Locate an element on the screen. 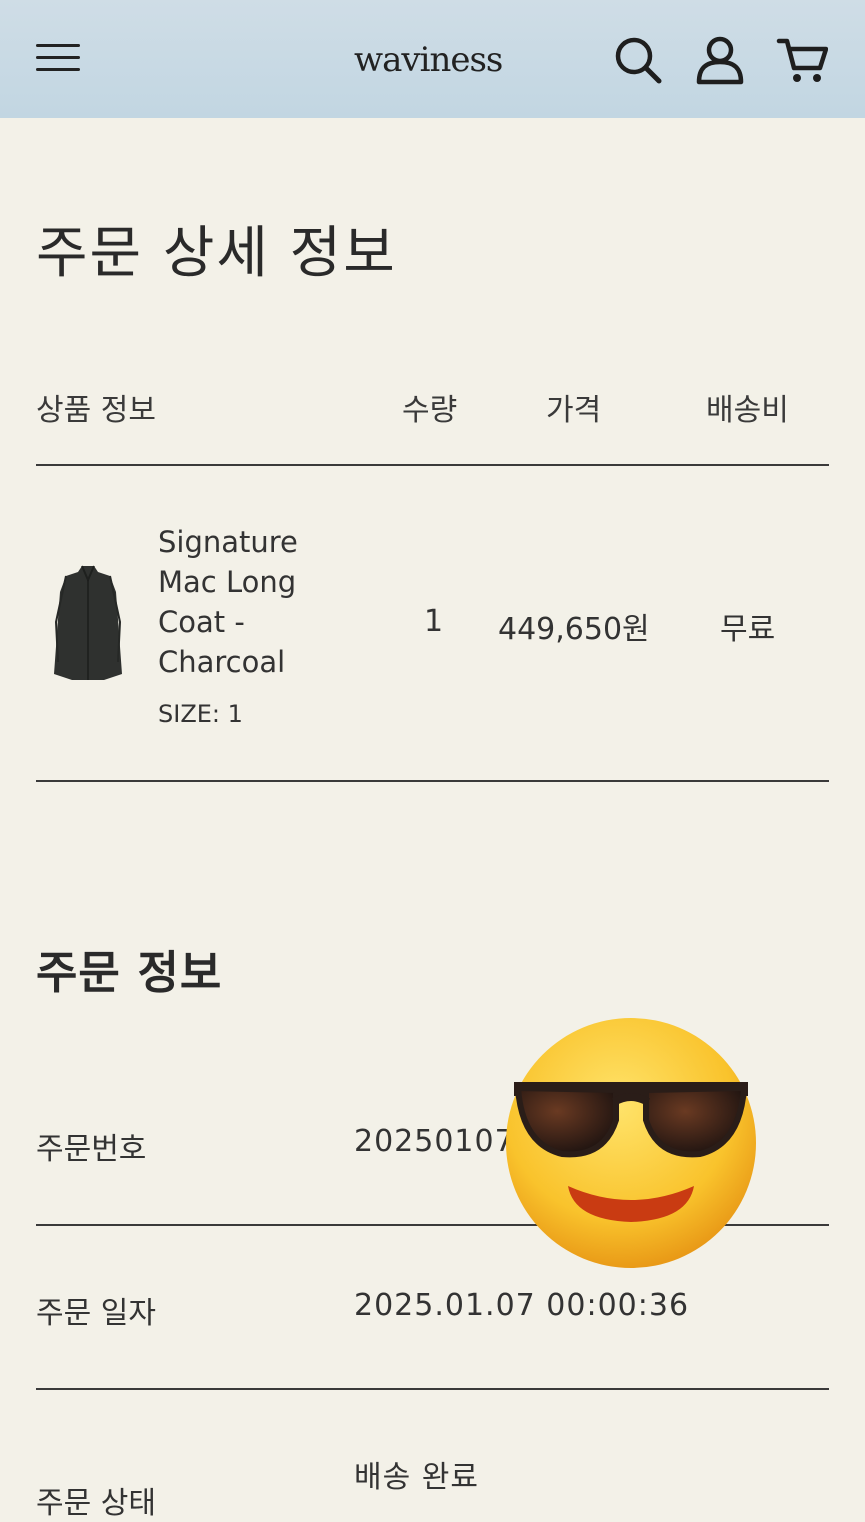 This screenshot has height=1522, width=865. product-size: SIZE: 1 is located at coordinates (200, 714).